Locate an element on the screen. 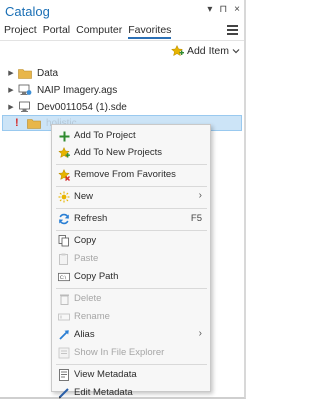  tree-item-label: Data is located at coordinates (48, 73).